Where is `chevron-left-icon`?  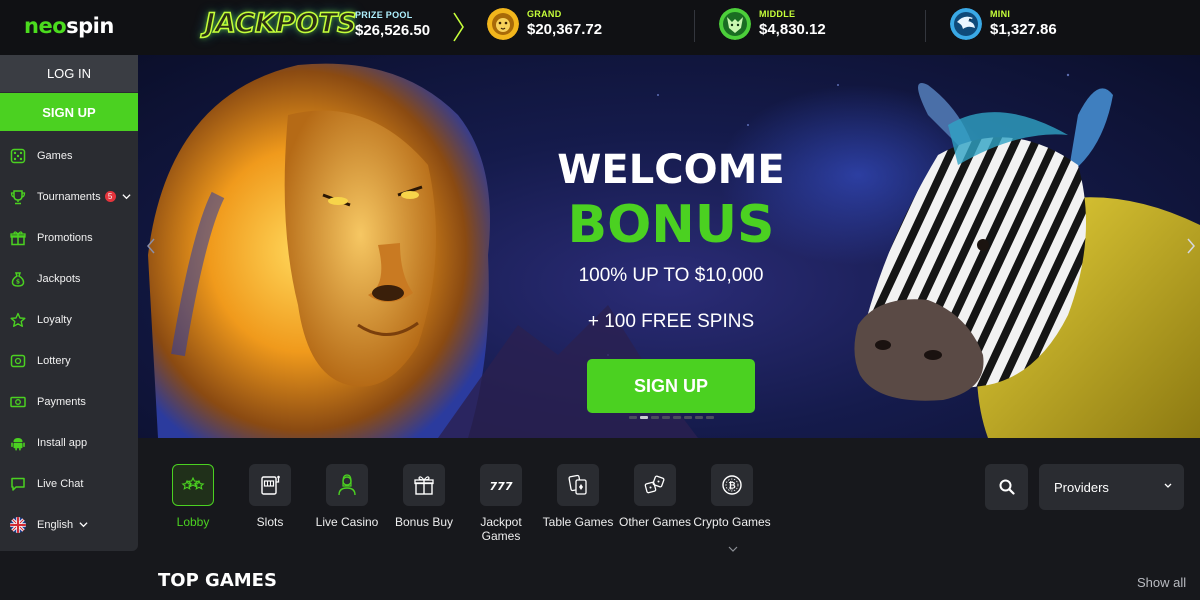 chevron-left-icon is located at coordinates (151, 246).